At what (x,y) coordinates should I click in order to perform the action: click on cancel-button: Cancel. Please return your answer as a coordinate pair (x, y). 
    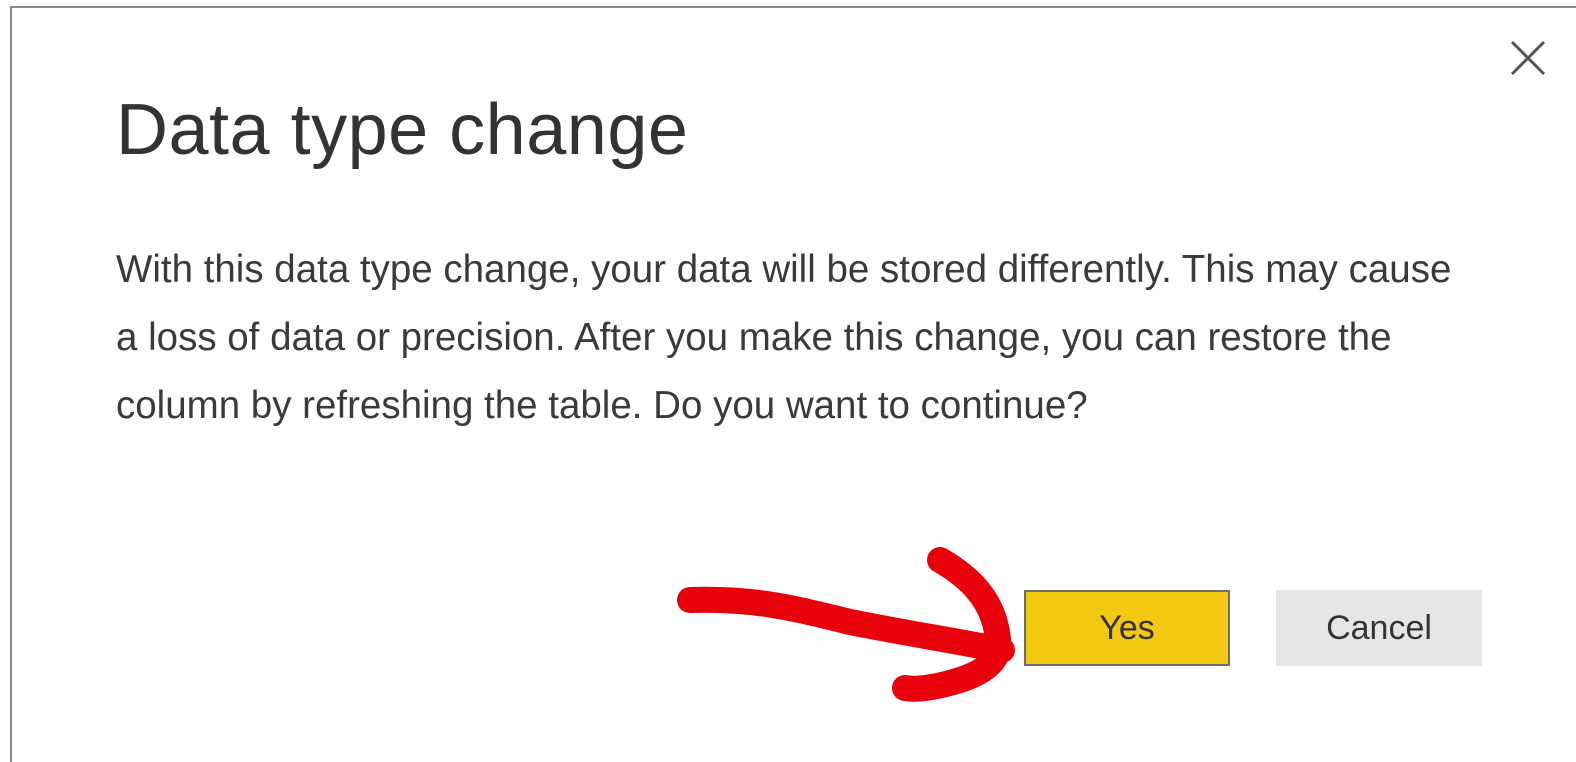
    Looking at the image, I should click on (1379, 628).